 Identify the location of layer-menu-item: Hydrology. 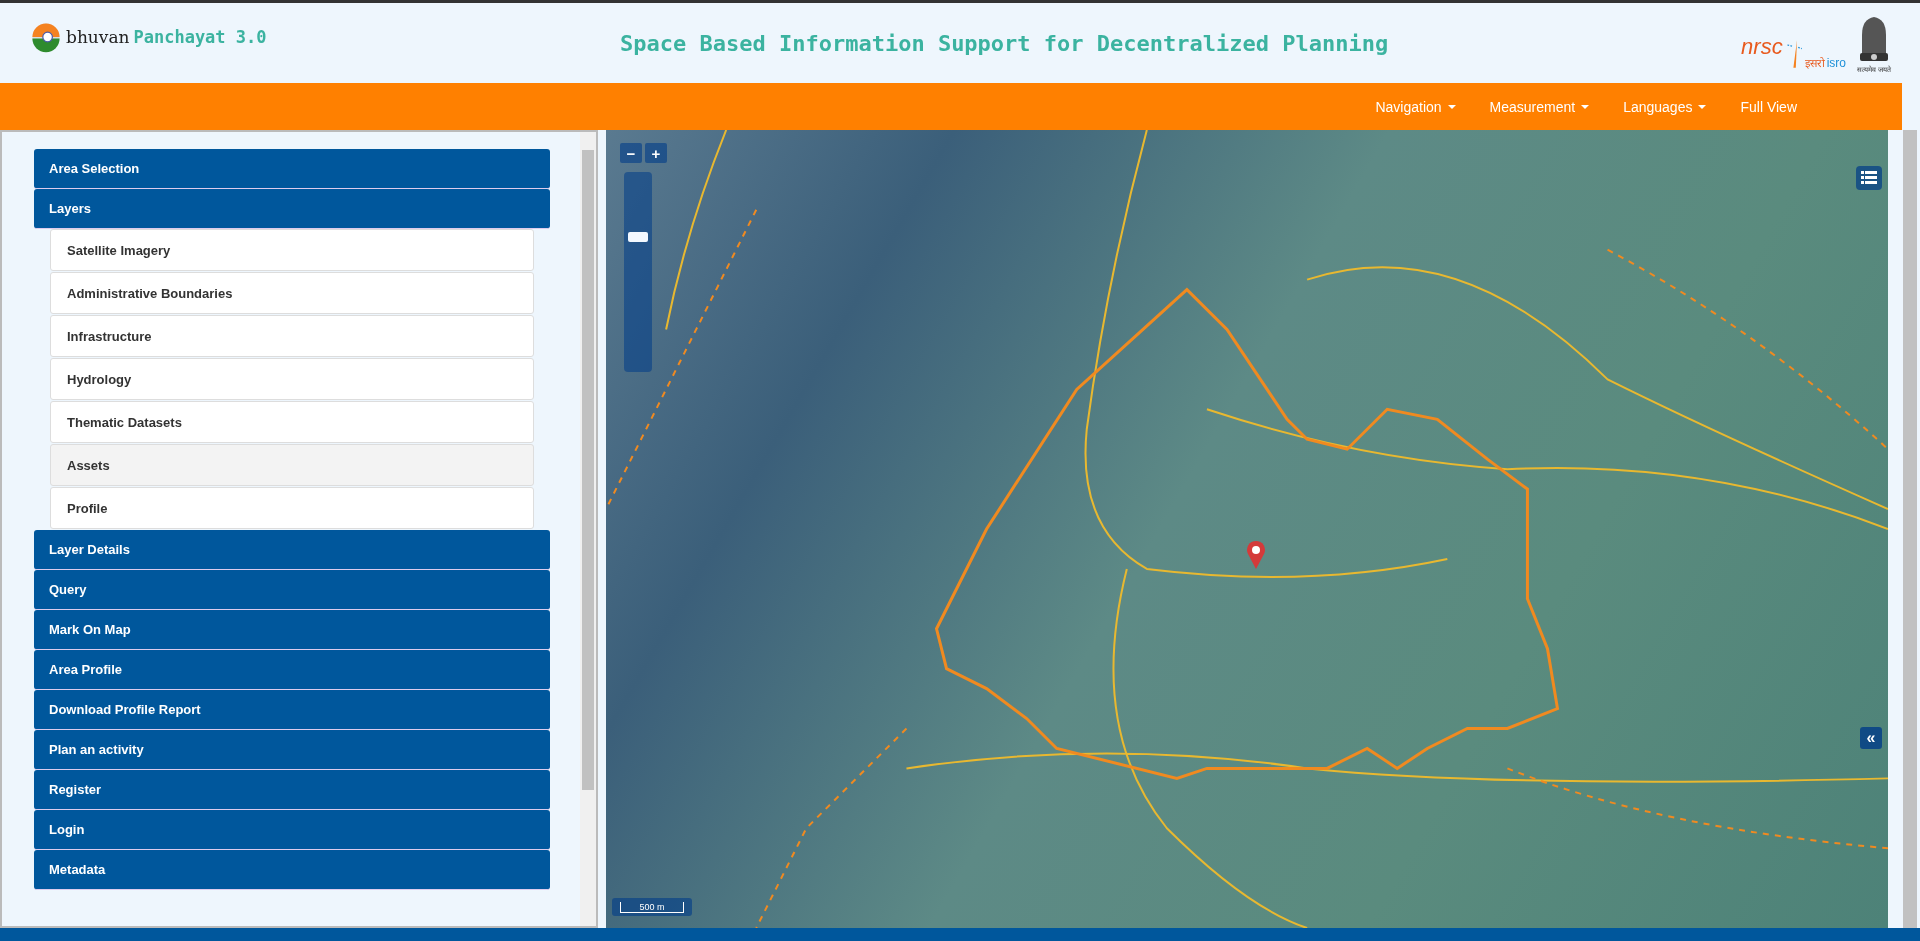
(292, 379).